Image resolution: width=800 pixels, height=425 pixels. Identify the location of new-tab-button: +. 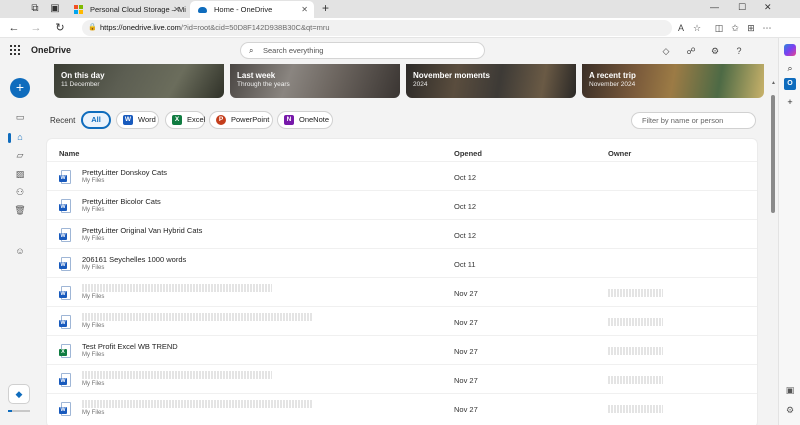
(325, 8).